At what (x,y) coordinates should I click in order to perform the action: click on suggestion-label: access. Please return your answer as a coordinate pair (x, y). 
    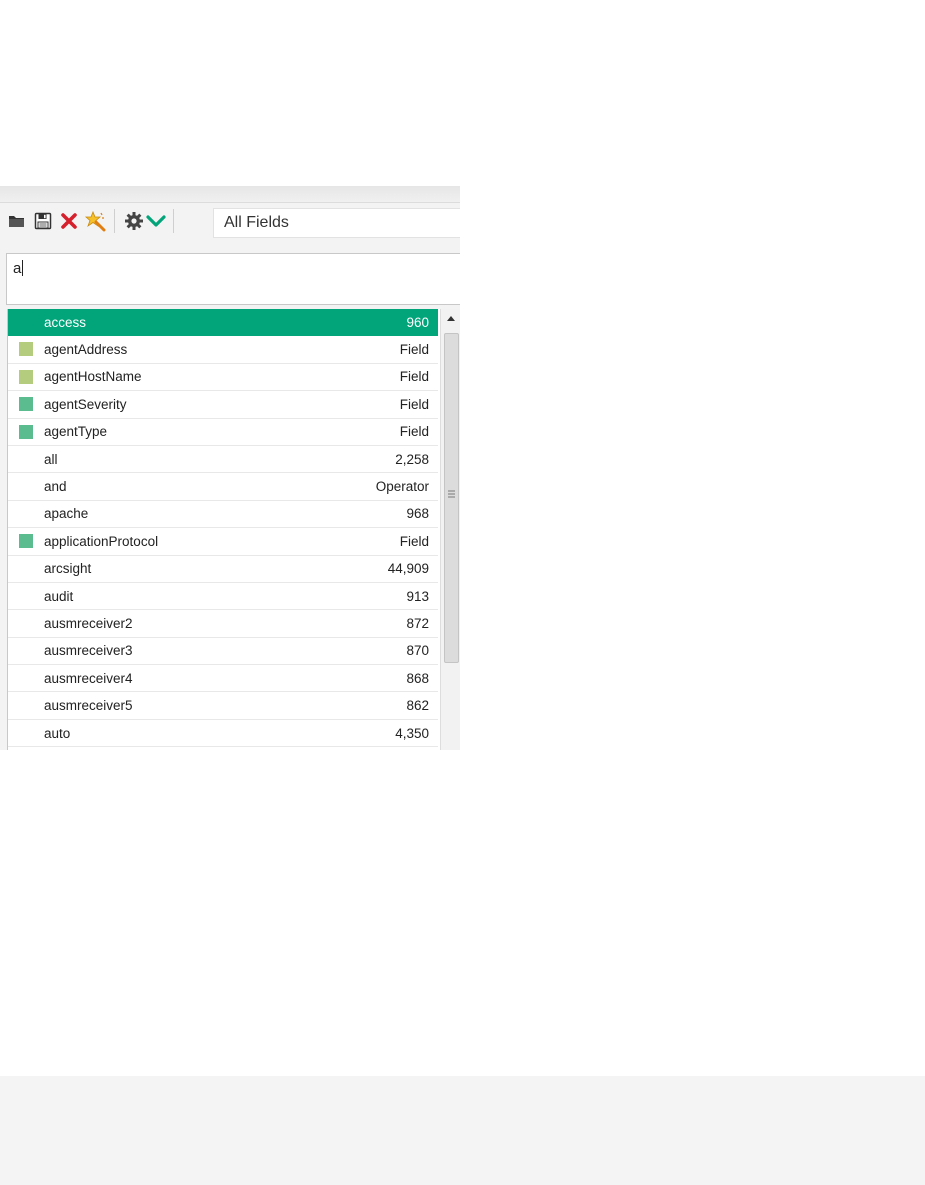
    Looking at the image, I should click on (65, 322).